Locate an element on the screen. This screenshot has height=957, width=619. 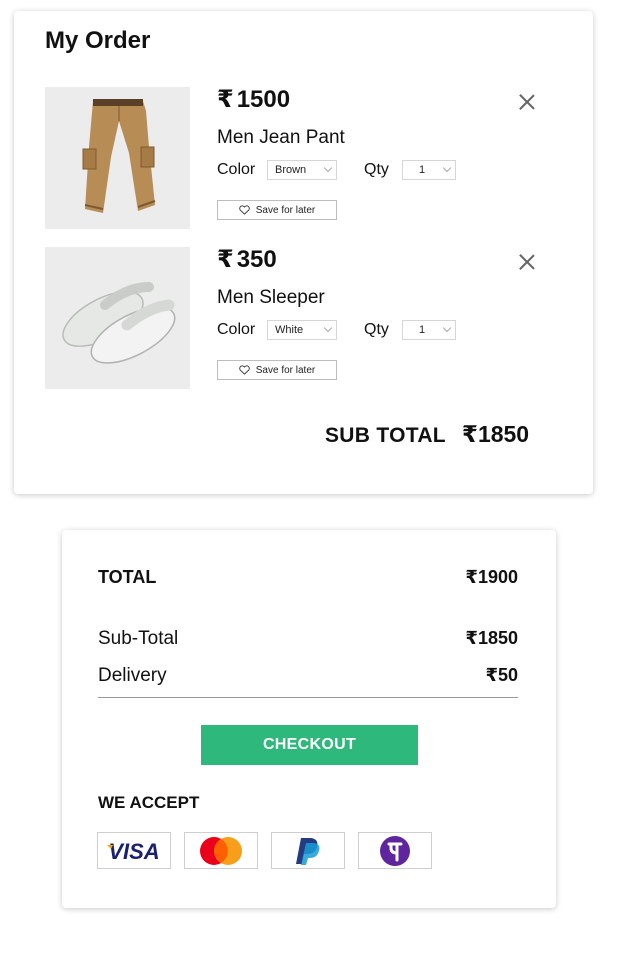
we-accept-title: WE ACCEPT is located at coordinates (149, 802).